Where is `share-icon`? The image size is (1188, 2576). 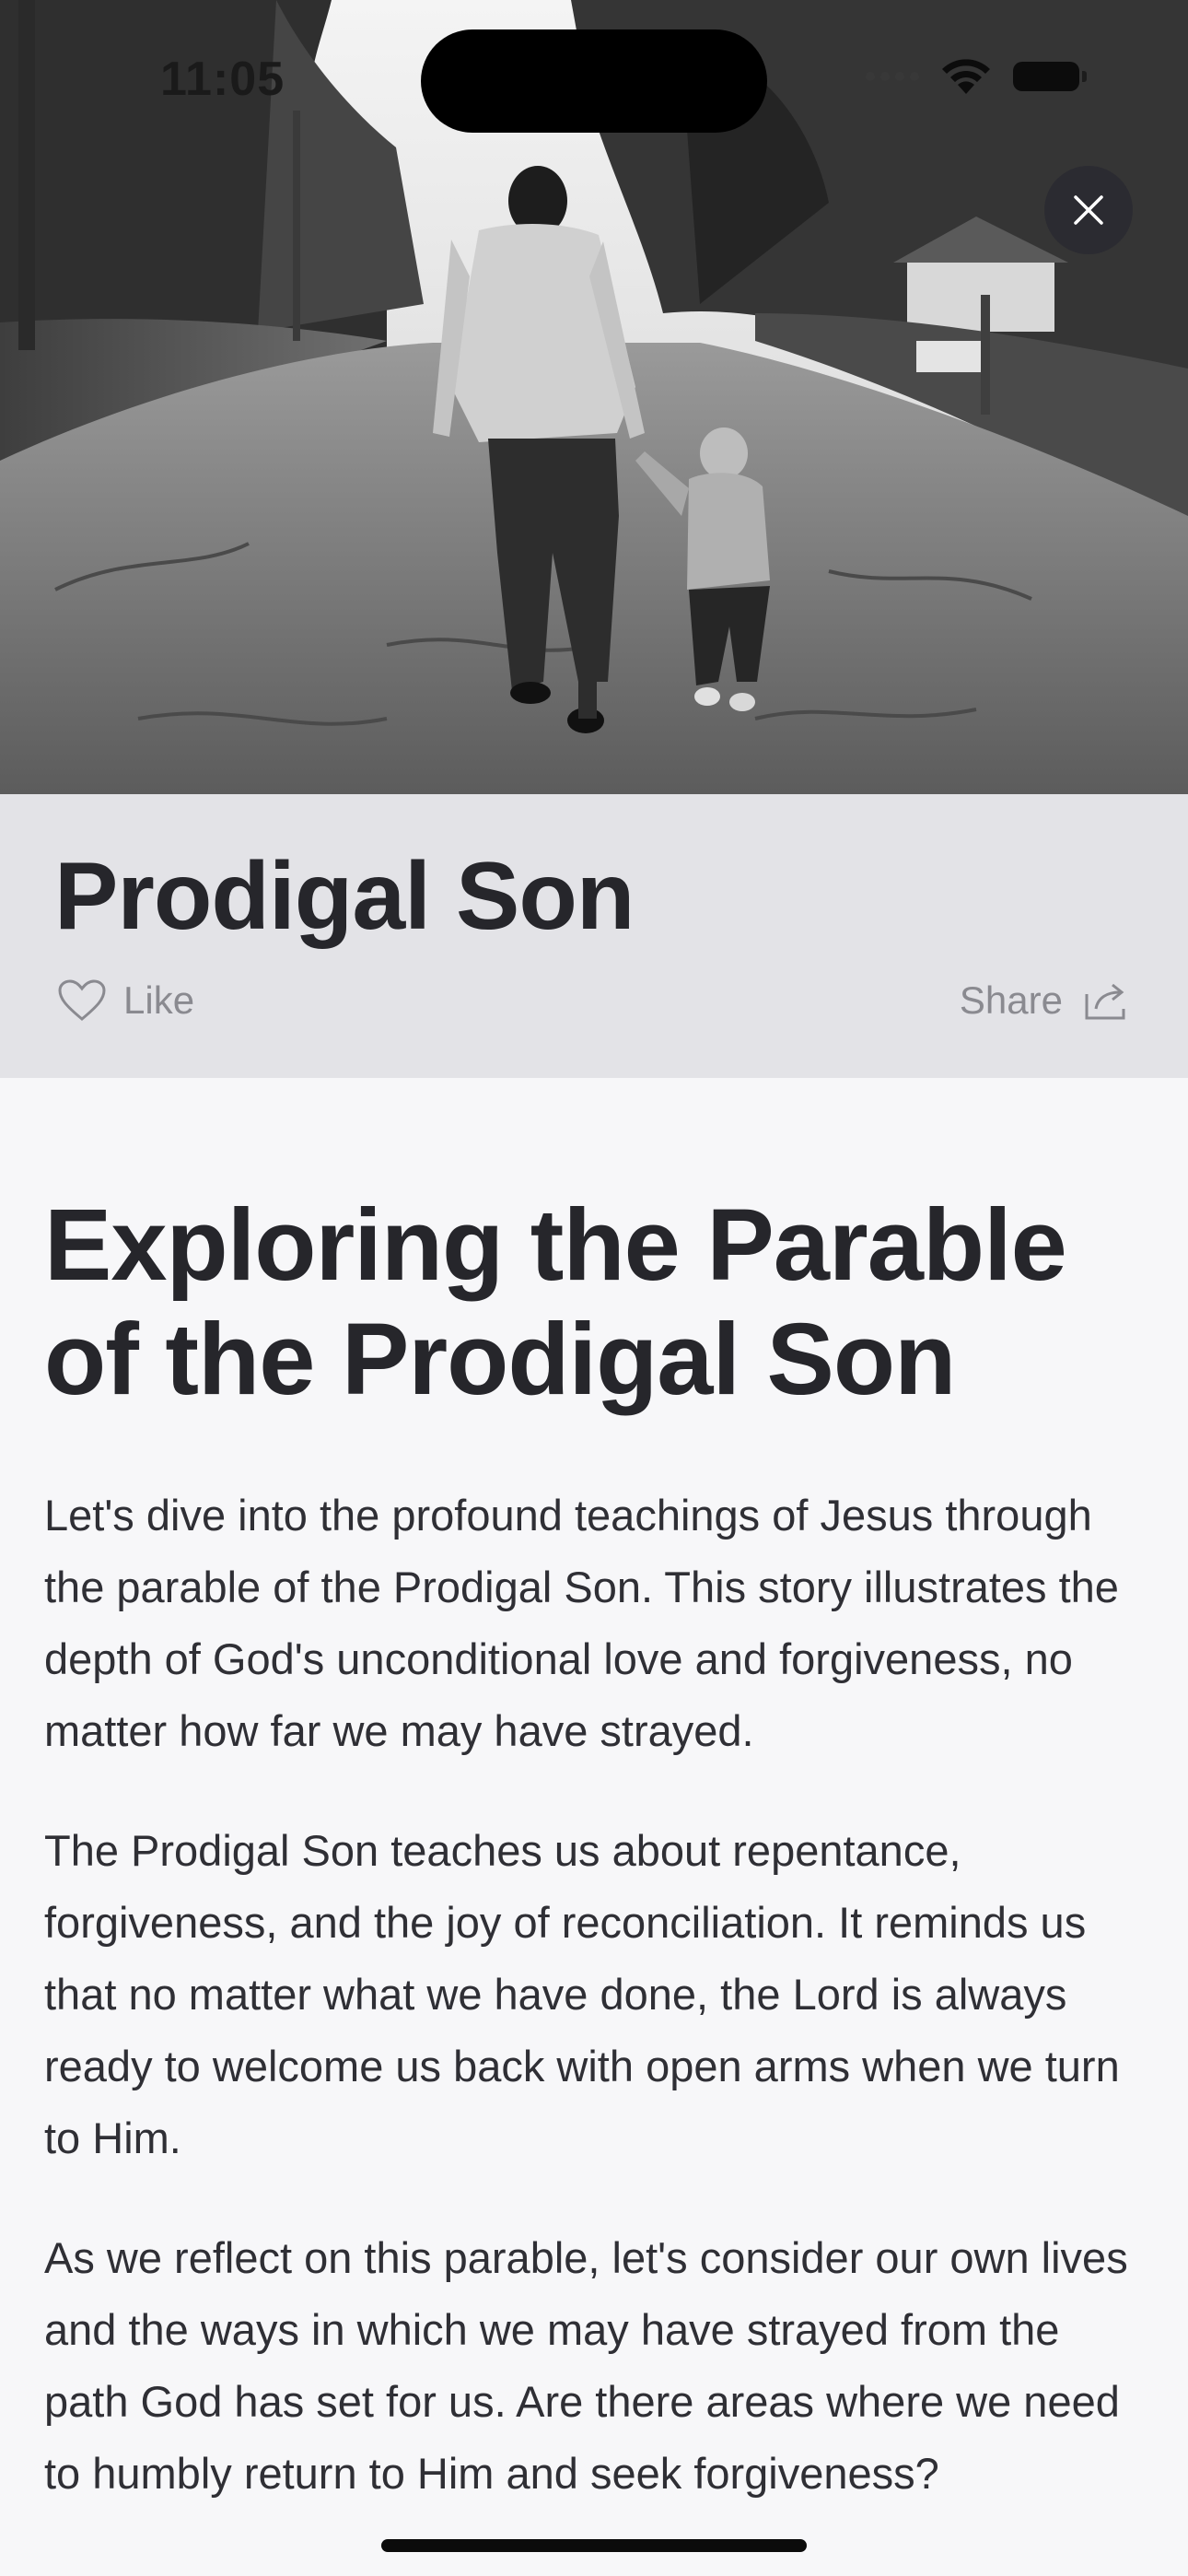 share-icon is located at coordinates (1105, 1001).